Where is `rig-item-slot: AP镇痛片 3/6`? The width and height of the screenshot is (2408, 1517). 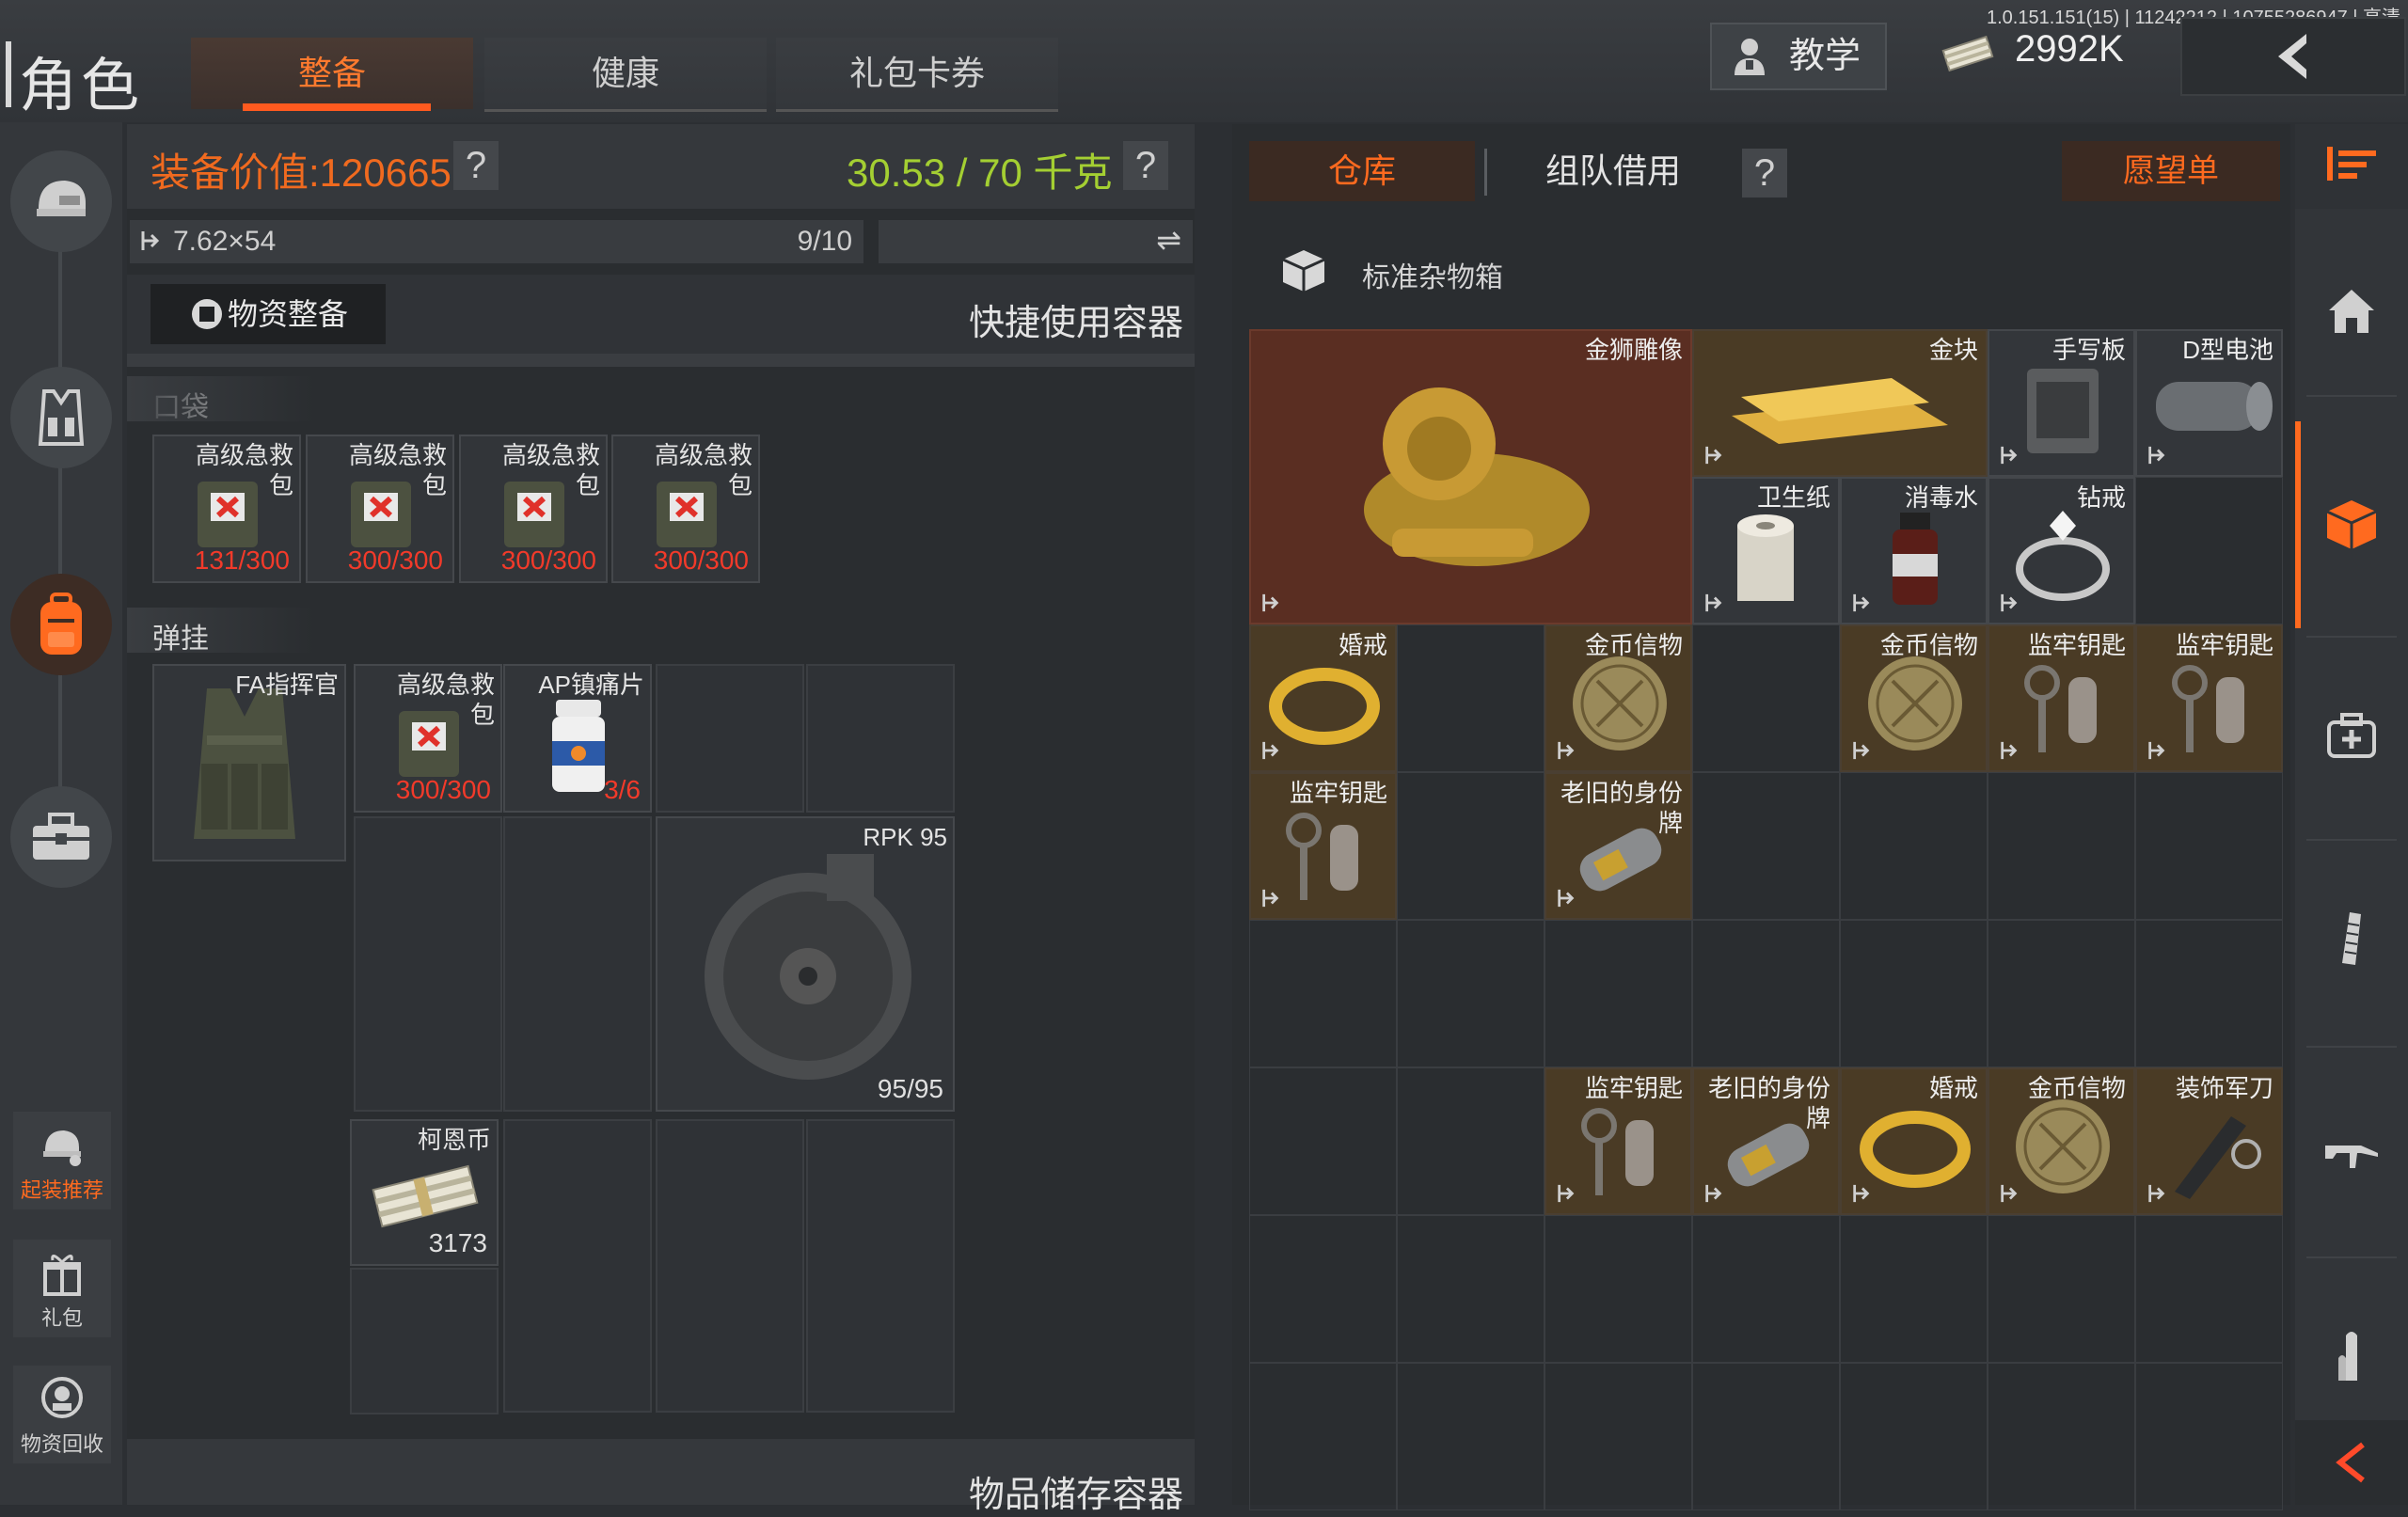
rig-item-slot: AP镇痛片 3/6 is located at coordinates (577, 738).